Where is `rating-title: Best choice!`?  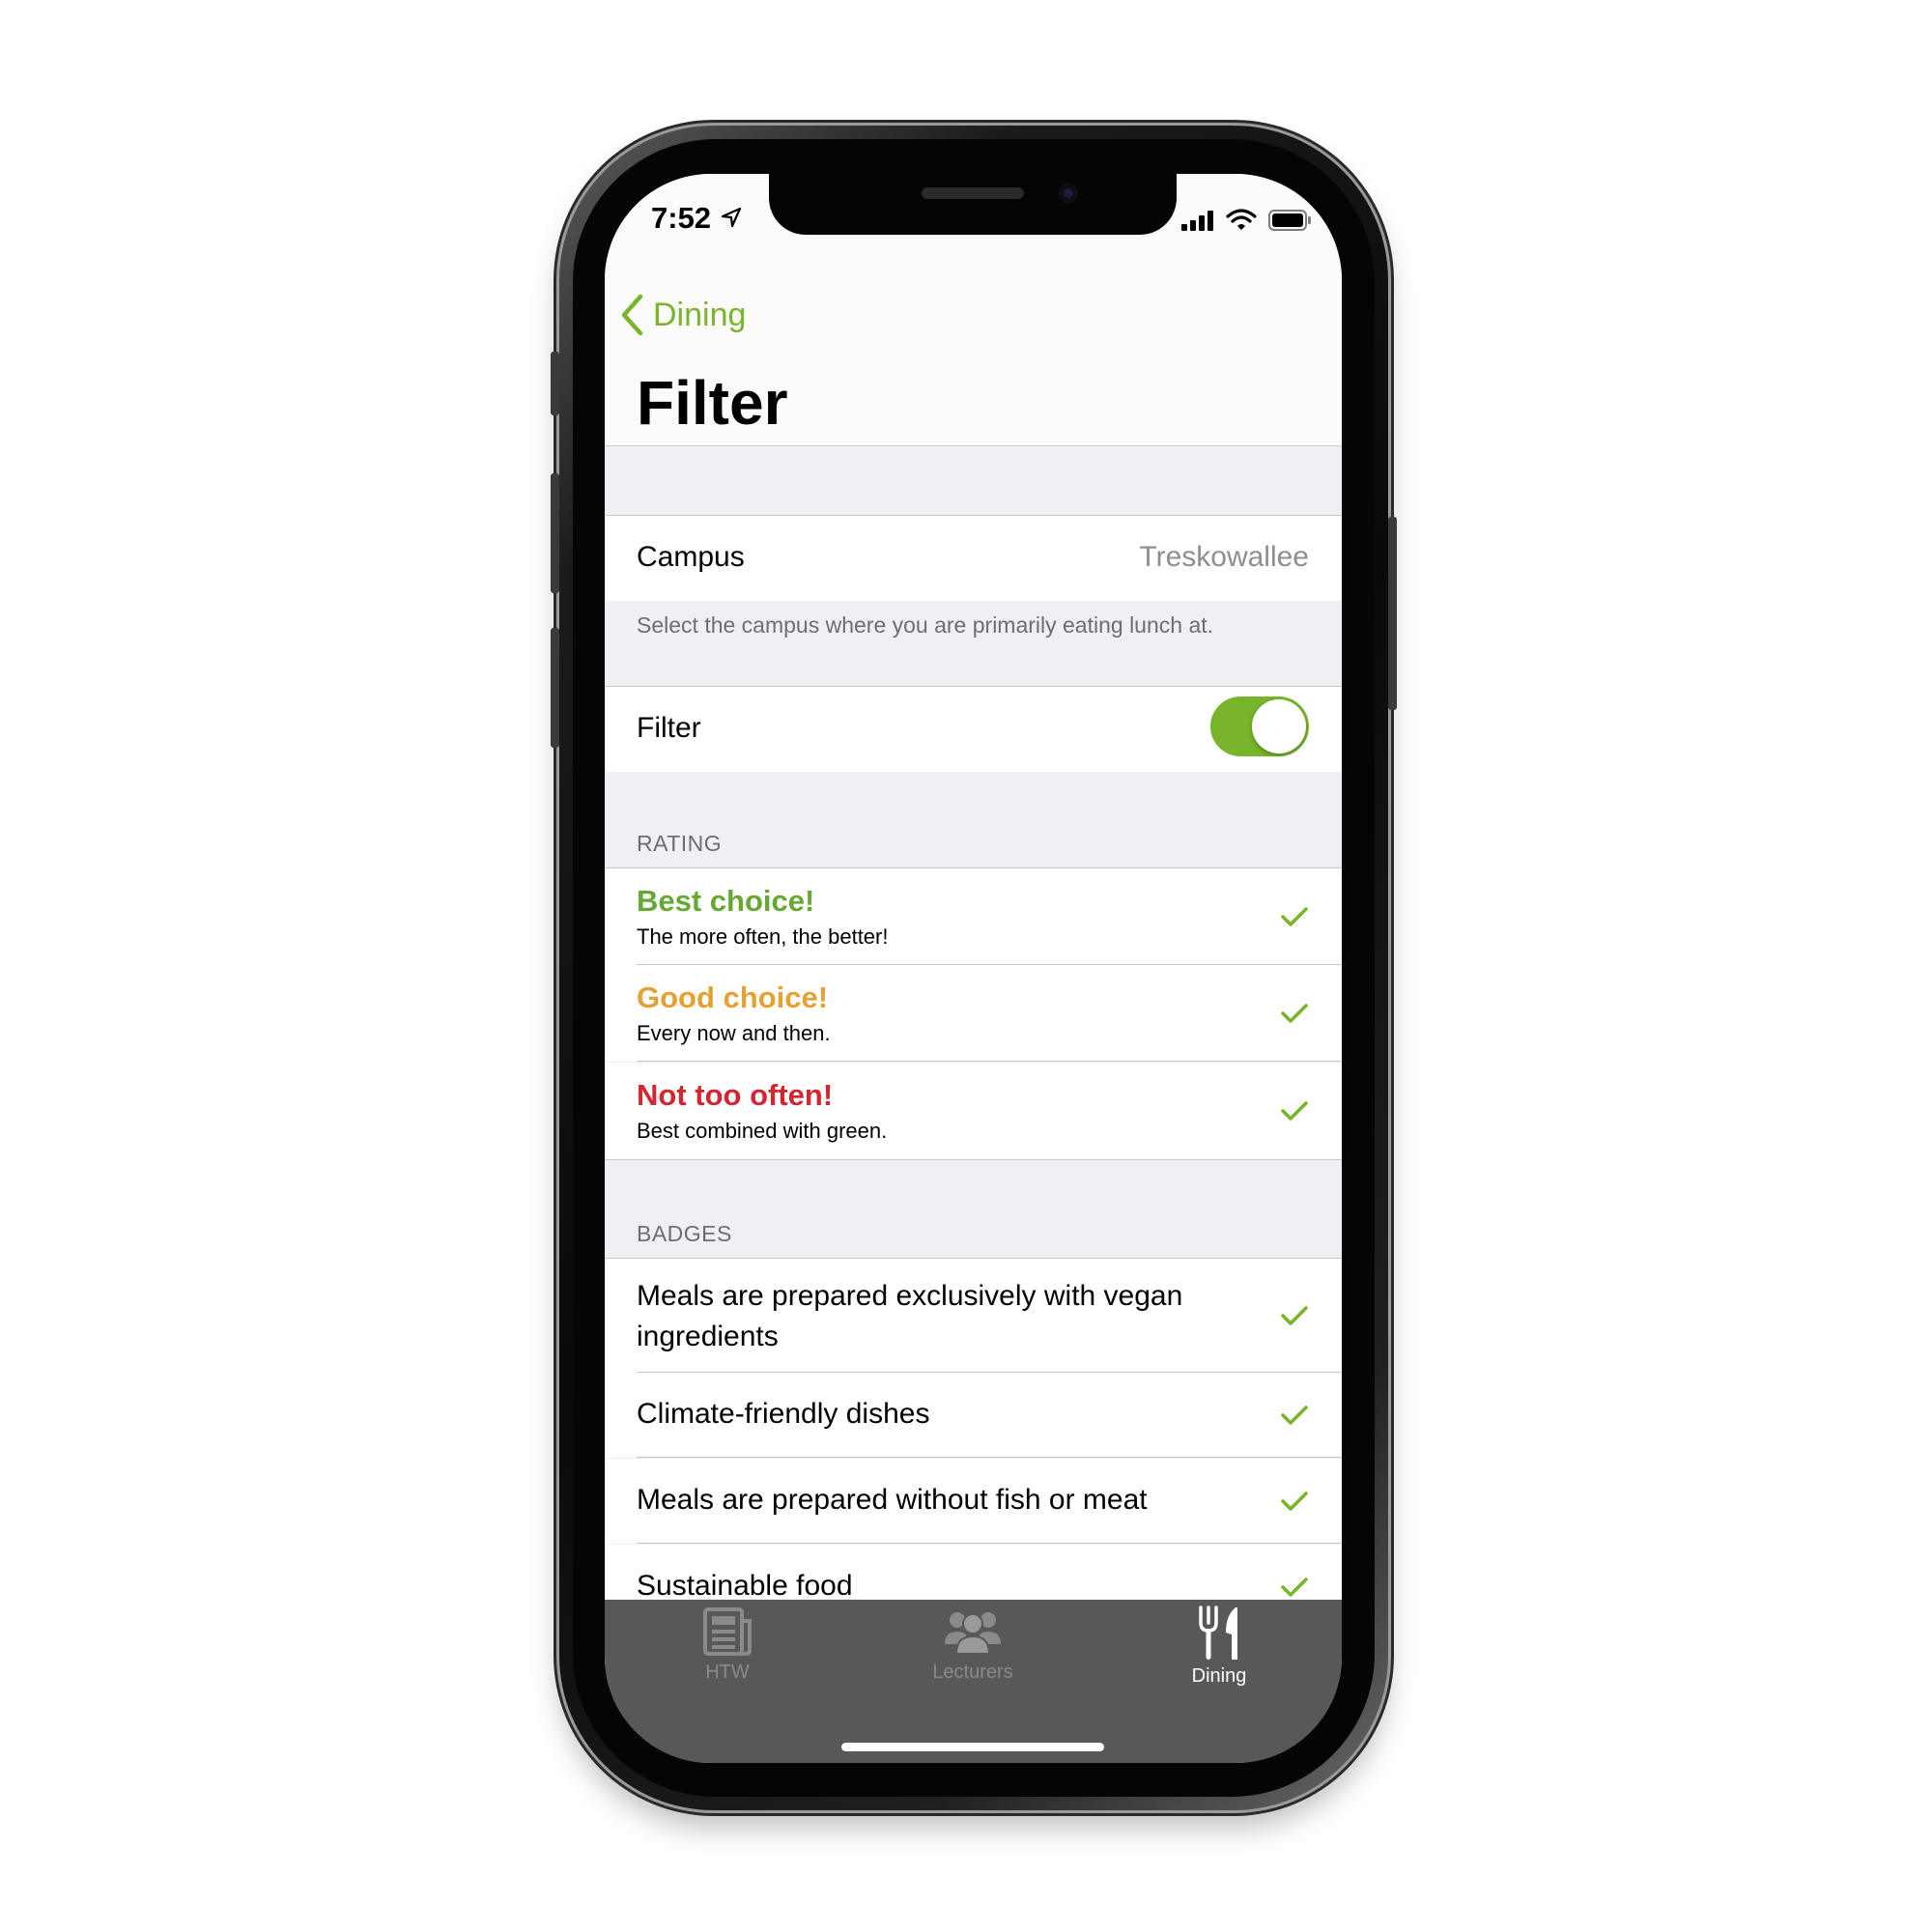 rating-title: Best choice! is located at coordinates (726, 901).